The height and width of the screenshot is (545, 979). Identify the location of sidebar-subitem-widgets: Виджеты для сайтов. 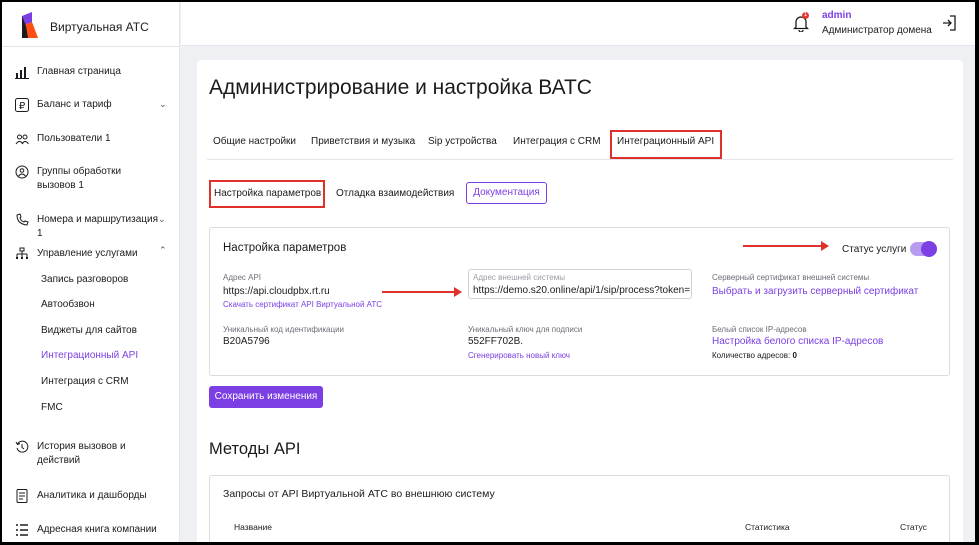
(89, 330).